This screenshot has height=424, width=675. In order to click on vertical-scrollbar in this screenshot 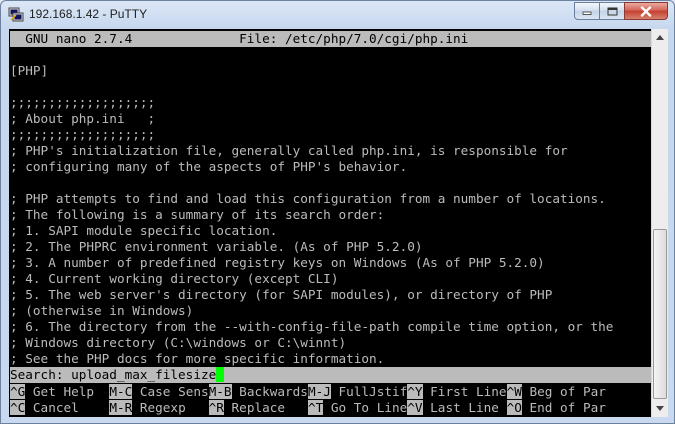, I will do `click(659, 223)`.